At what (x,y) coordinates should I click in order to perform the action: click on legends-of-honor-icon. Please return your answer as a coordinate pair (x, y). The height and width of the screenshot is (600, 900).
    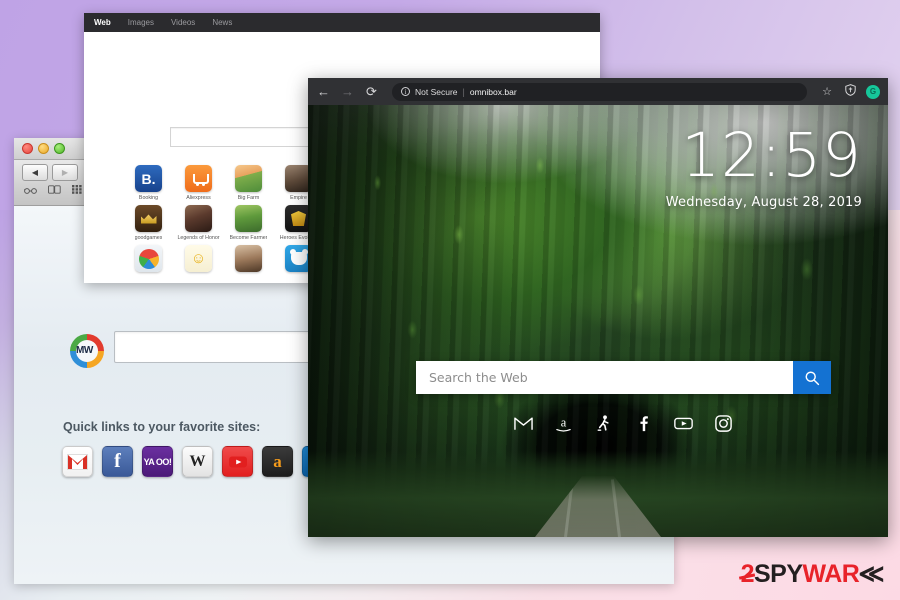
    Looking at the image, I should click on (198, 218).